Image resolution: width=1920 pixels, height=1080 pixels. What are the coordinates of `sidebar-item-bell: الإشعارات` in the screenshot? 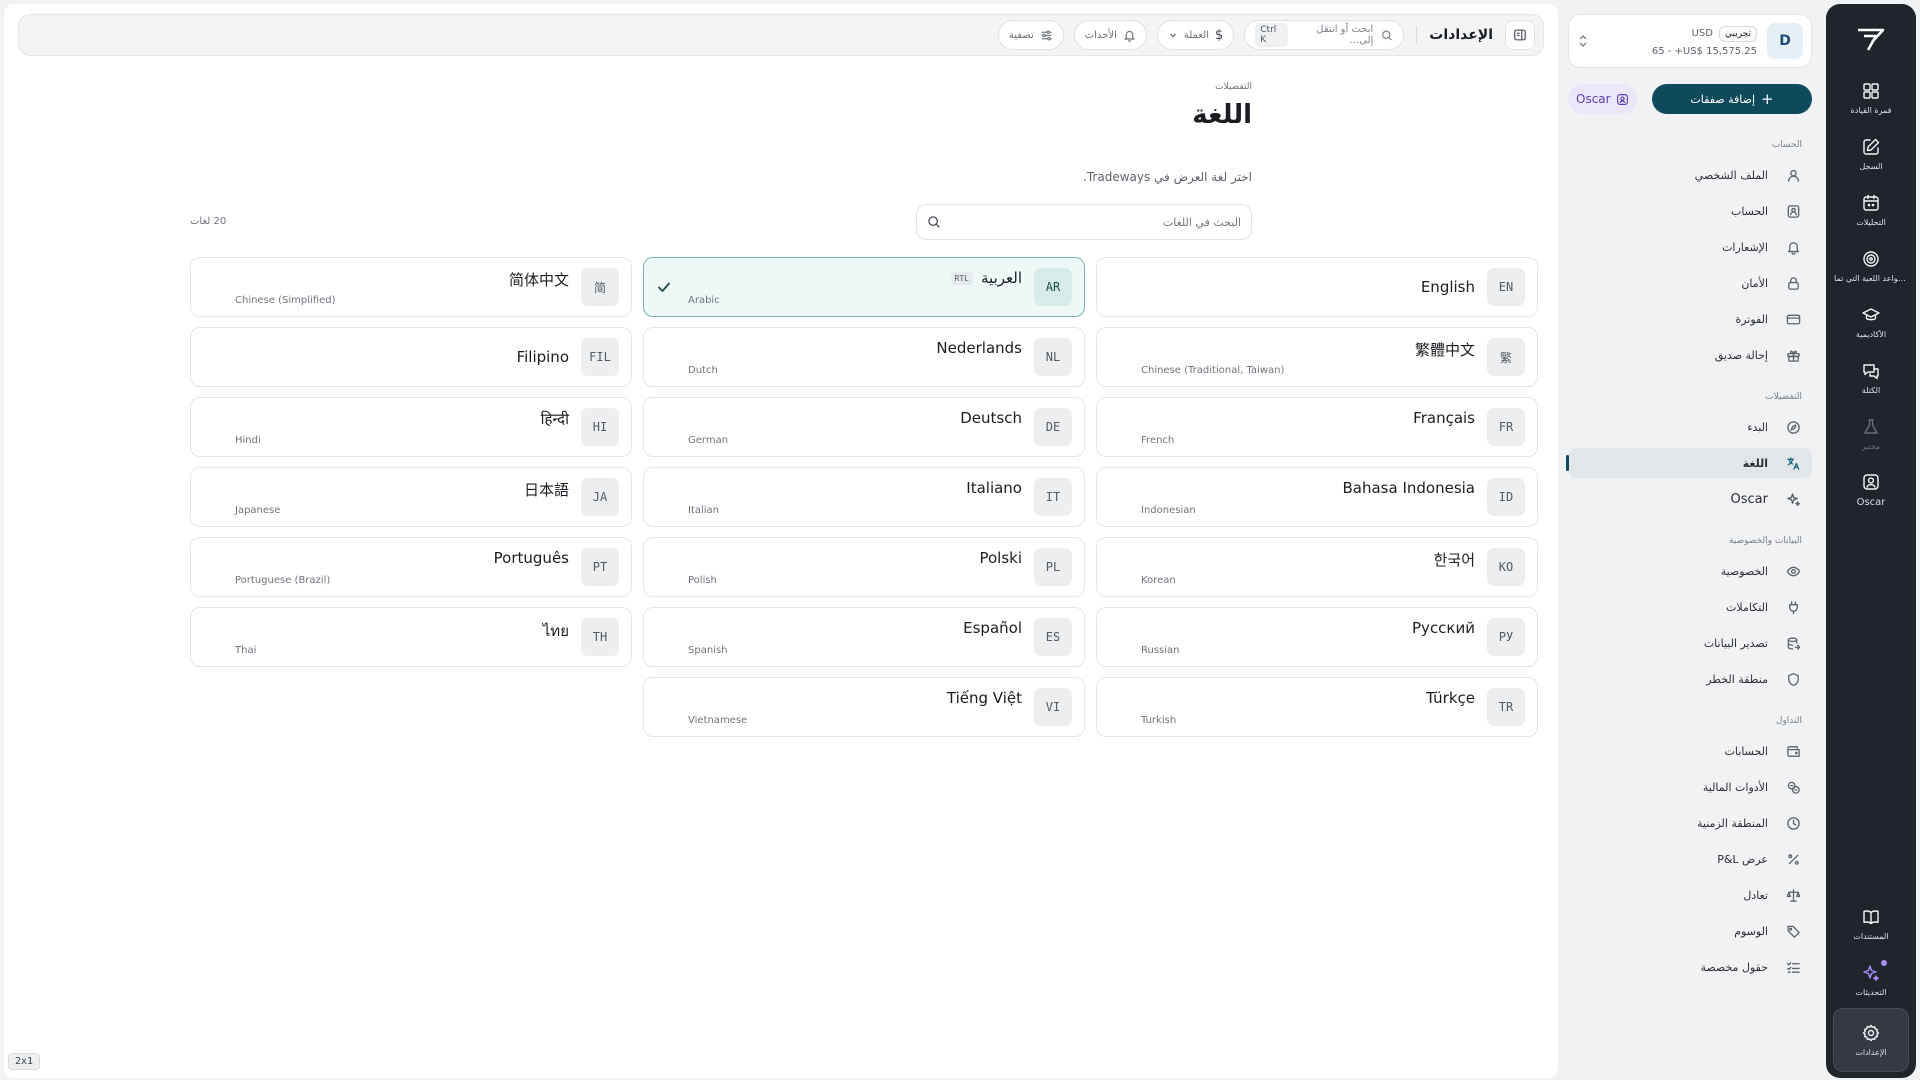 It's located at (1690, 247).